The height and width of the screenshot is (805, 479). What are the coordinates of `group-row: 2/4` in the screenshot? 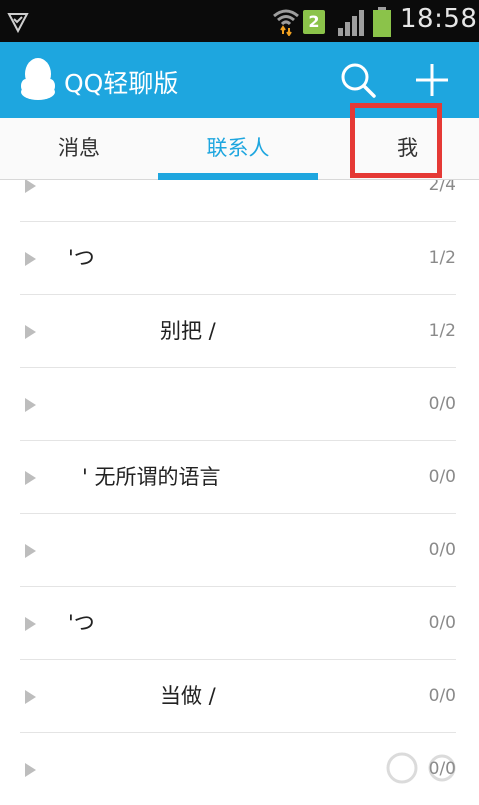 It's located at (238, 201).